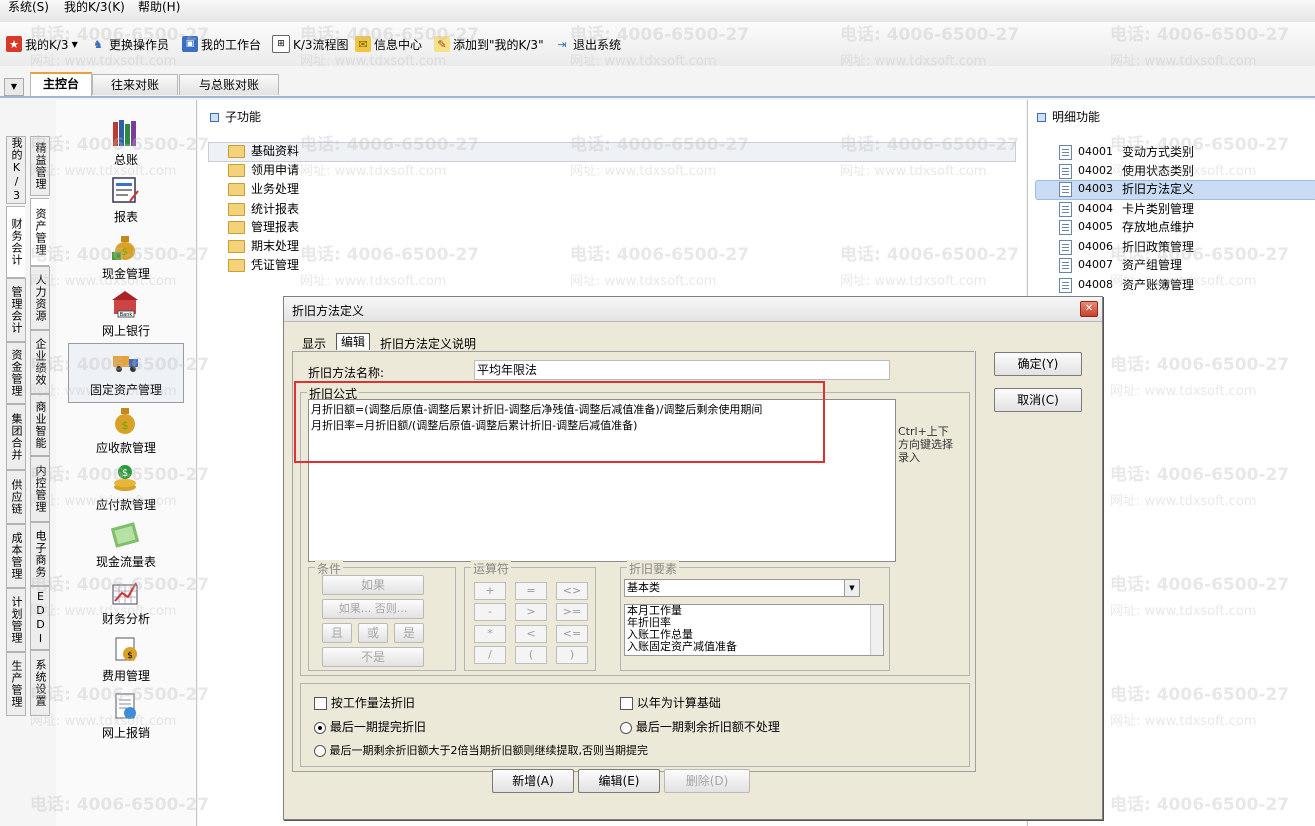 This screenshot has width=1315, height=826. What do you see at coordinates (1038, 400) in the screenshot?
I see `cancel-button: 取消(C)` at bounding box center [1038, 400].